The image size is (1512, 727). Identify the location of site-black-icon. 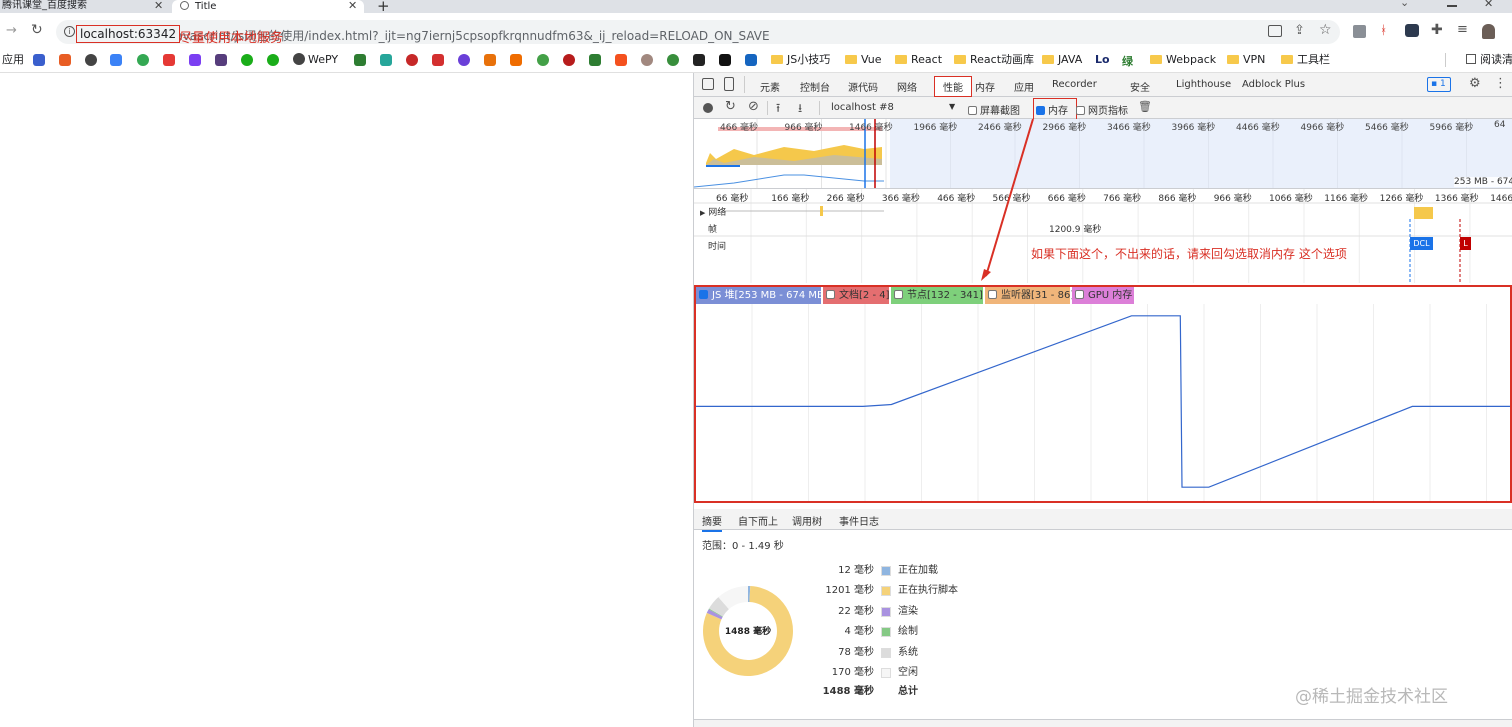
(699, 60).